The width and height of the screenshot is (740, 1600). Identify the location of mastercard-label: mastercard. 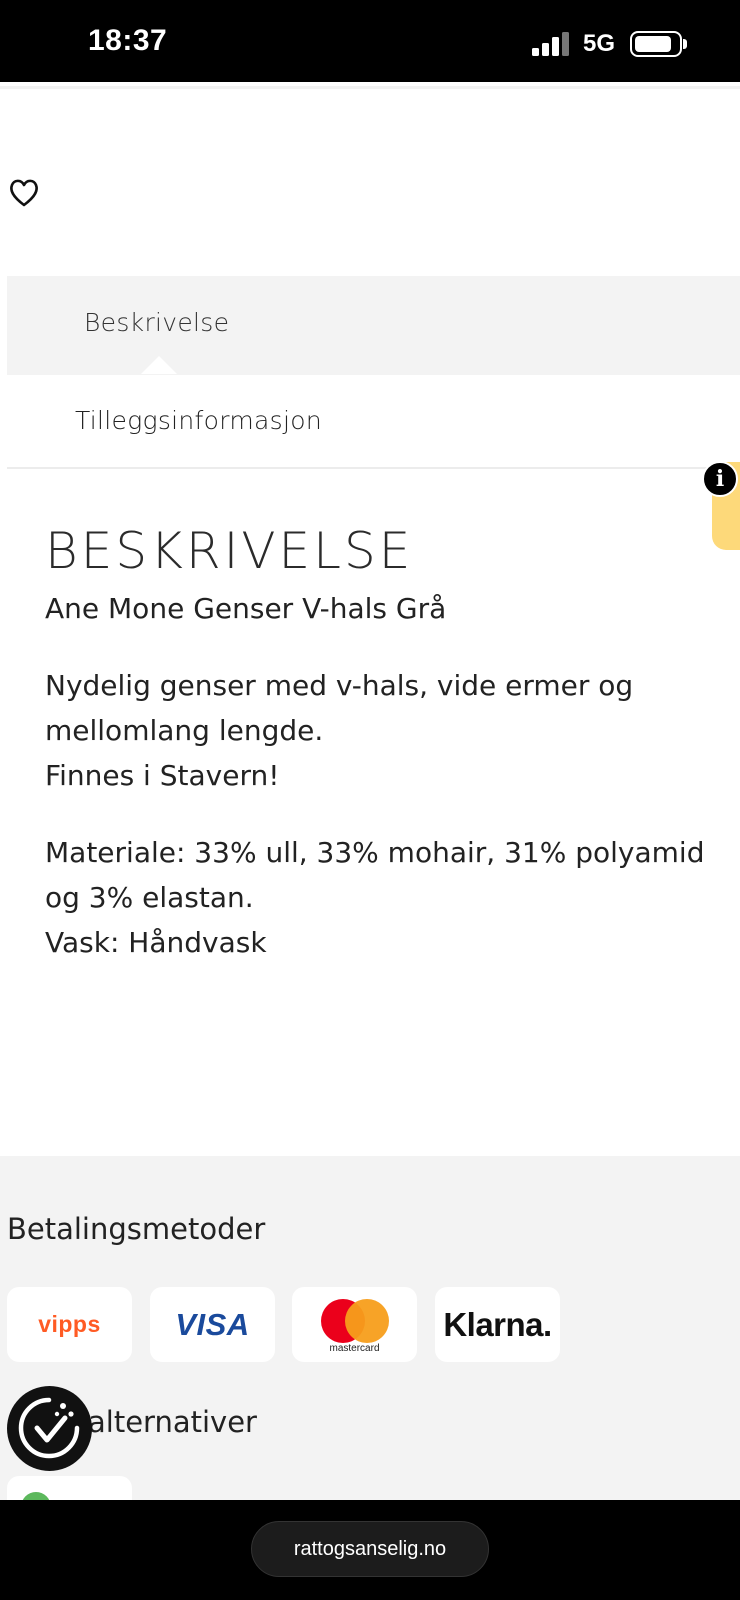
(354, 1348).